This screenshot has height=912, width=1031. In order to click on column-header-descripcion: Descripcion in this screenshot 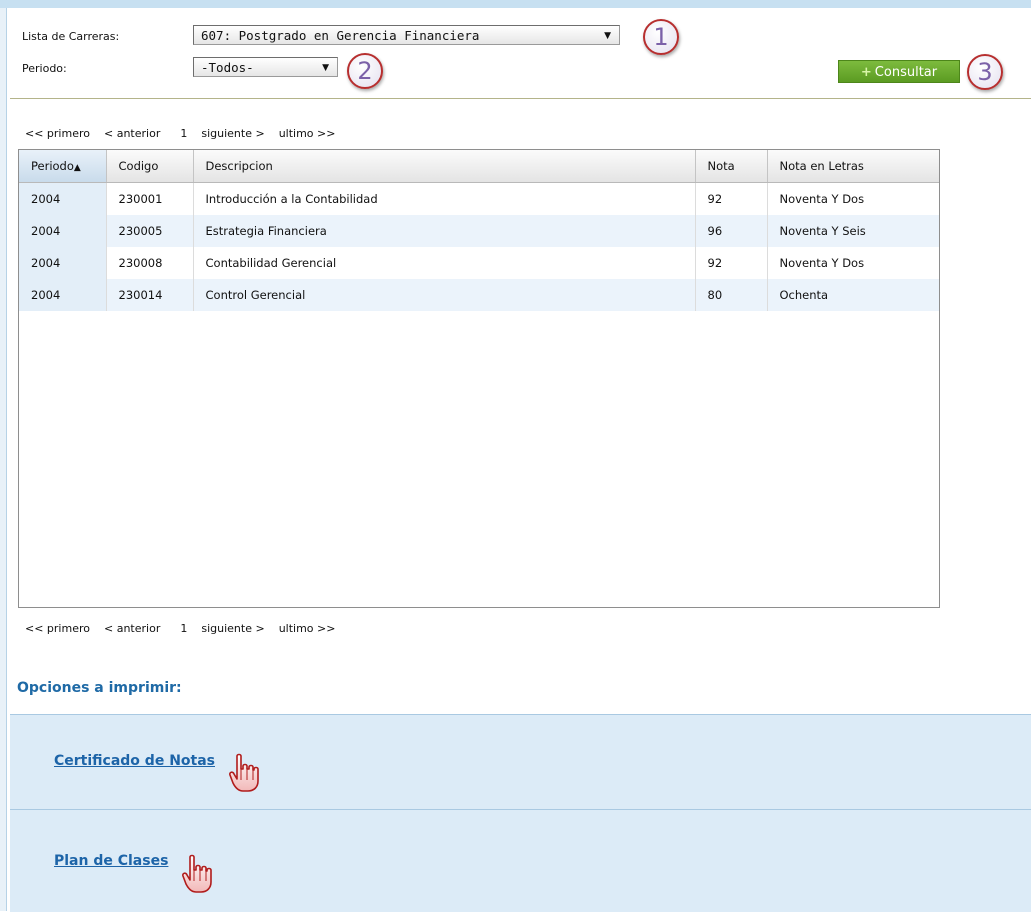, I will do `click(444, 166)`.